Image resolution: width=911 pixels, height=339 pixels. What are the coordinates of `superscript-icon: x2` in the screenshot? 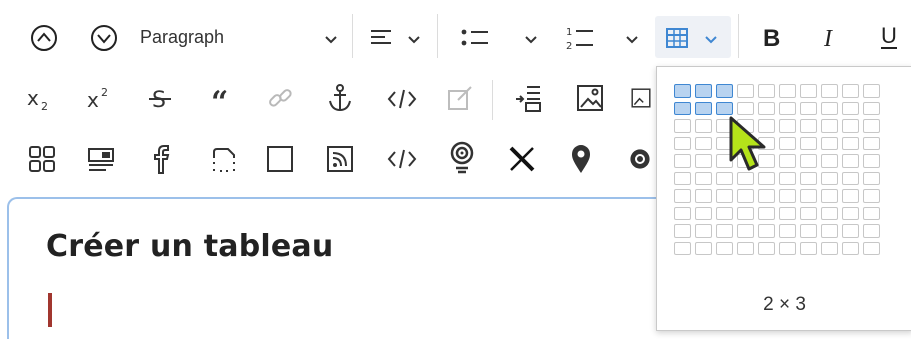 It's located at (101, 98).